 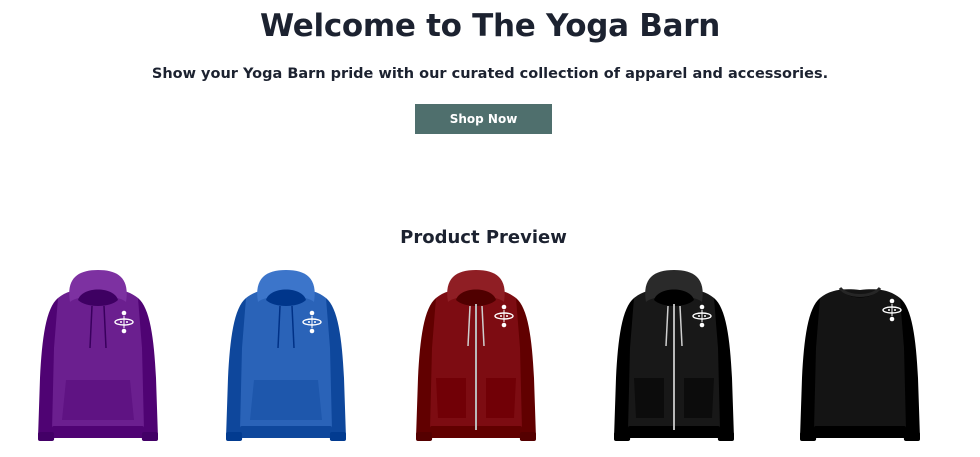 What do you see at coordinates (483, 119) in the screenshot?
I see `shop-now-button: Shop Now` at bounding box center [483, 119].